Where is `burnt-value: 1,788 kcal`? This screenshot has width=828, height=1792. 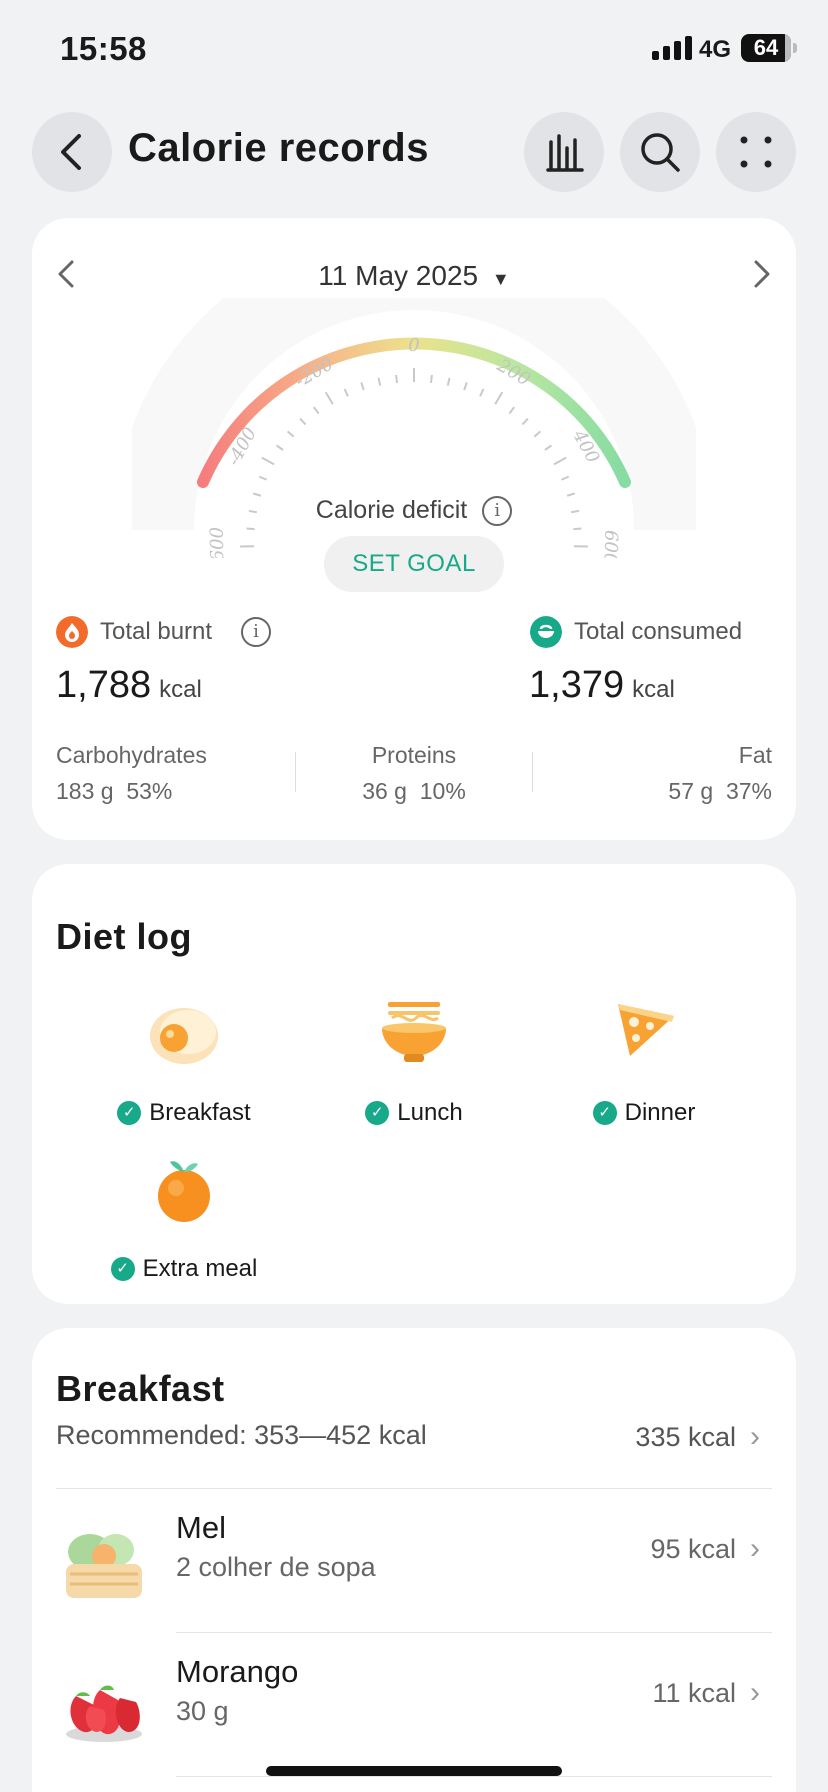 burnt-value: 1,788 kcal is located at coordinates (129, 685).